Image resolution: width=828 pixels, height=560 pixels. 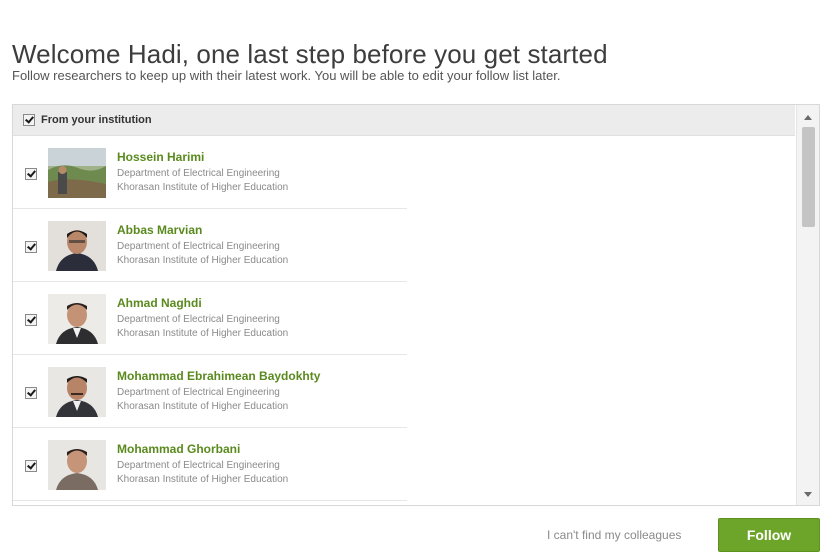 I want to click on group-select-all-checkbox, so click(x=29, y=120).